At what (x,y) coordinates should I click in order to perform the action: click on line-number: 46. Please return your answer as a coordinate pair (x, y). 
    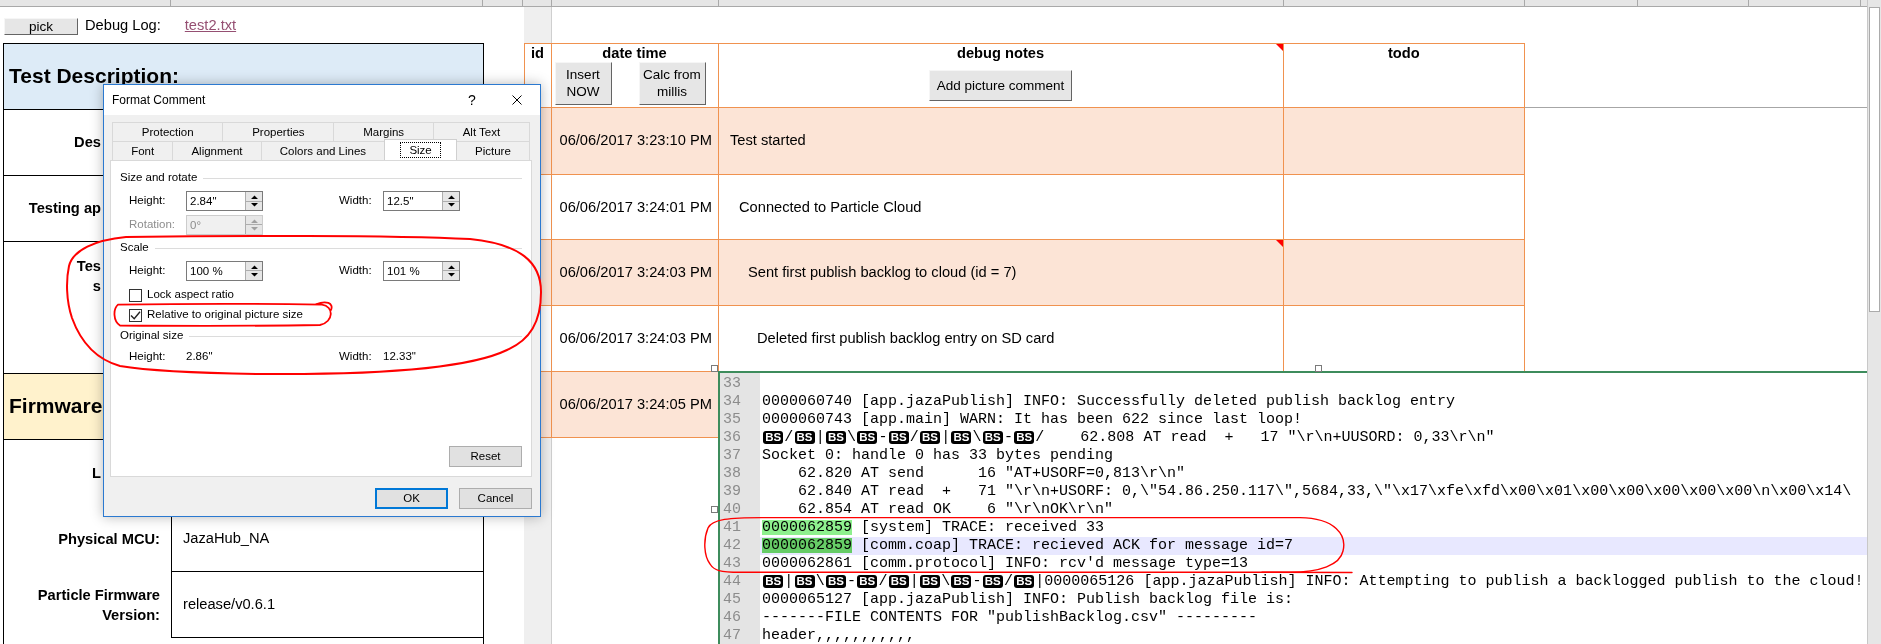
    Looking at the image, I should click on (732, 617).